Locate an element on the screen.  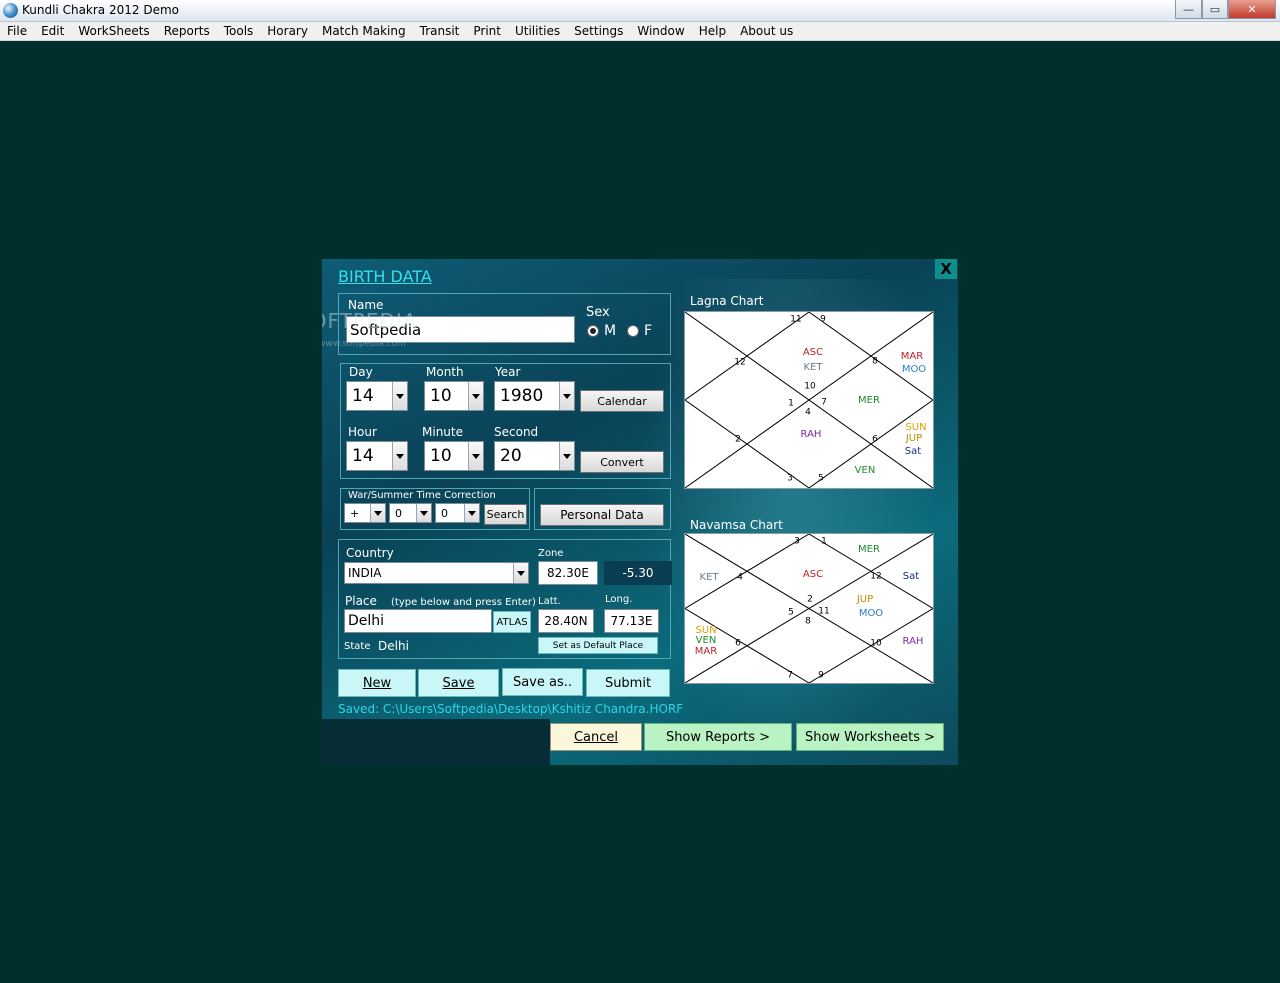
show-reports-button: Show Reports > is located at coordinates (718, 737).